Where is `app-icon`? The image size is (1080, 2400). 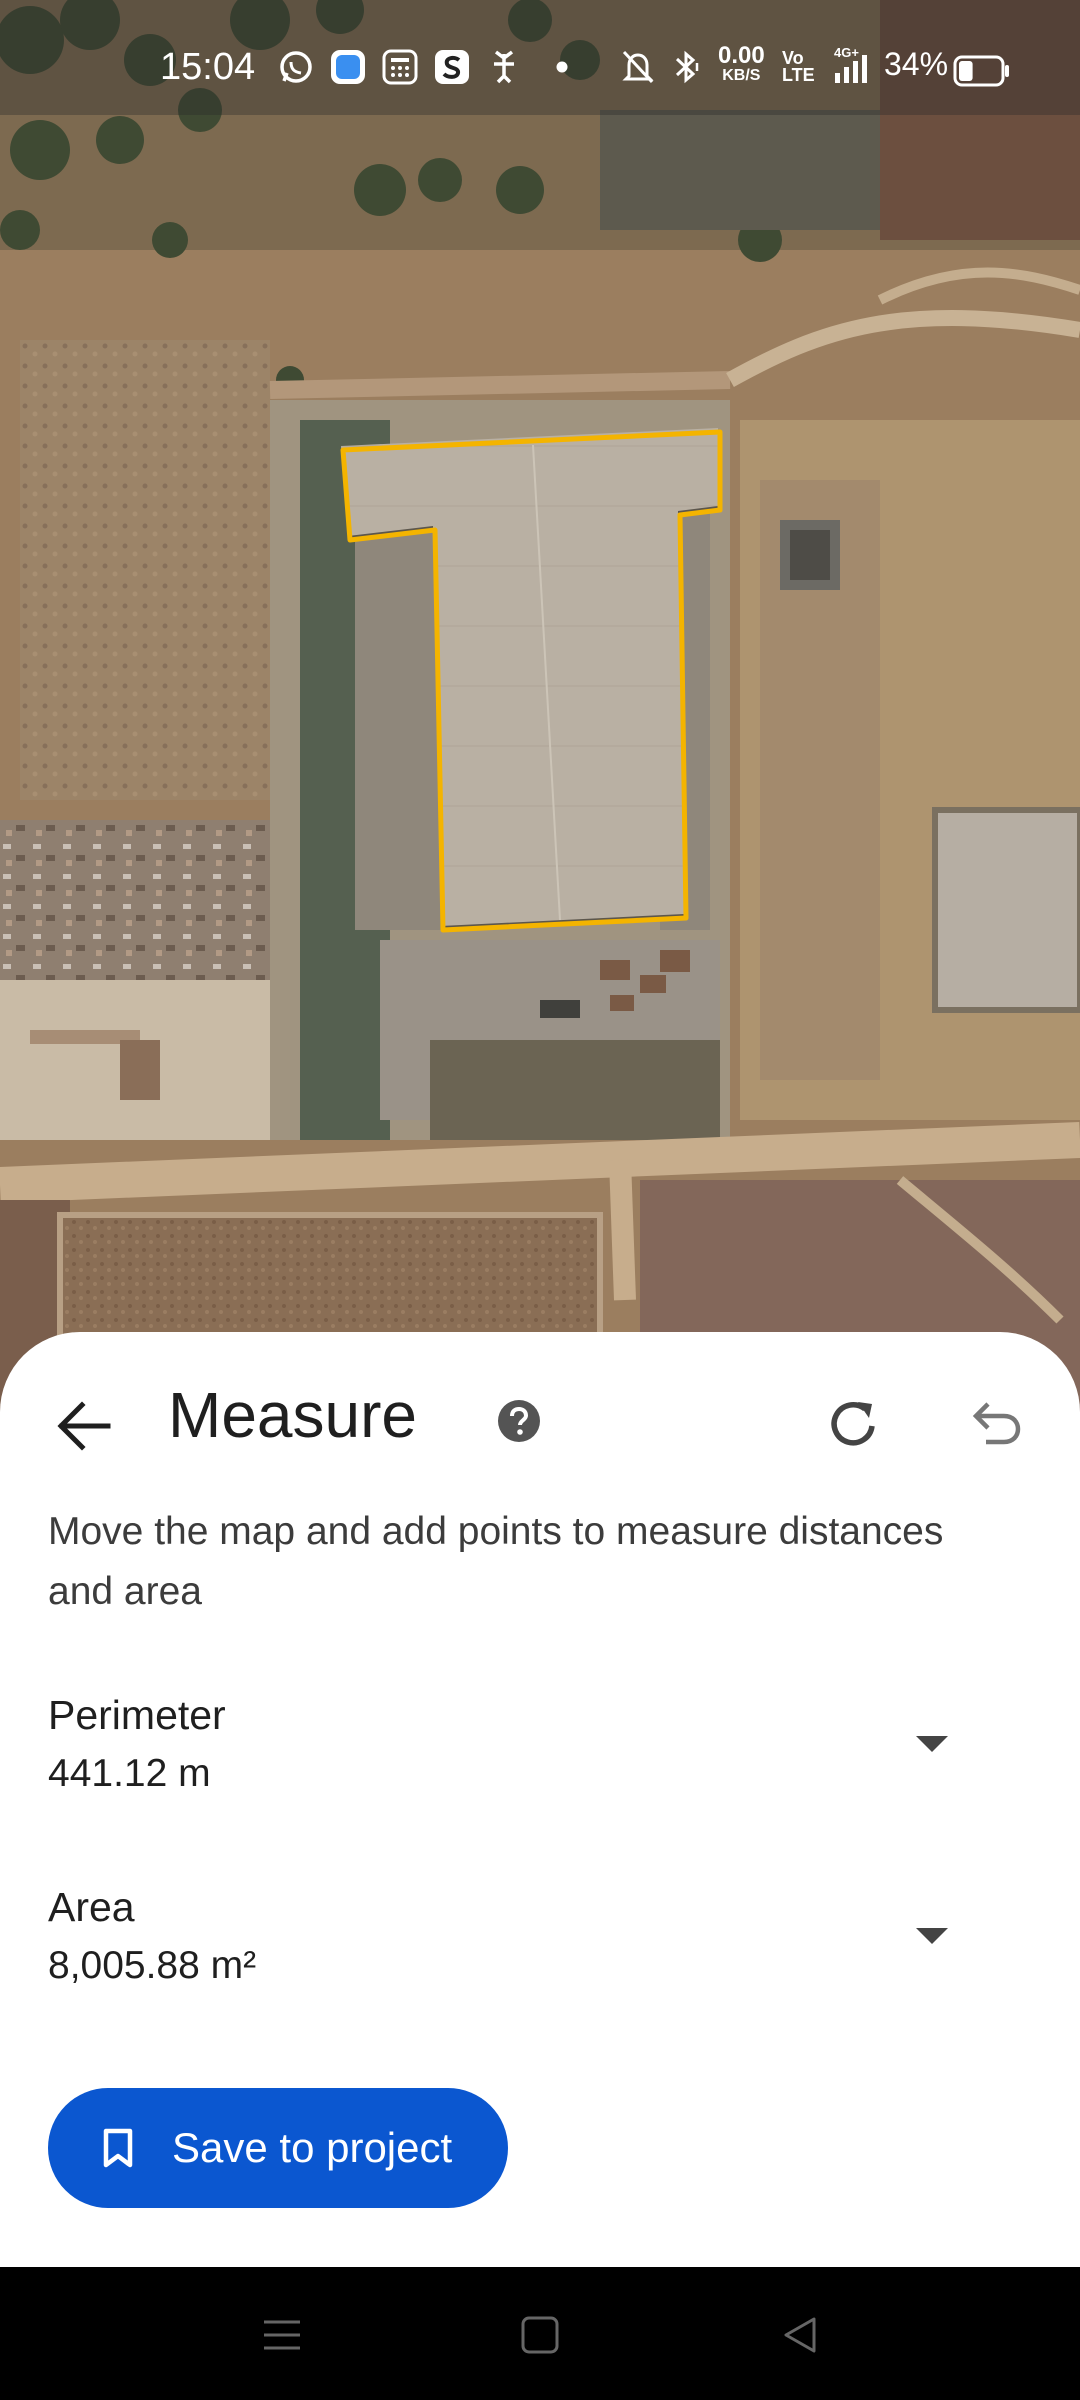
app-icon is located at coordinates (348, 67).